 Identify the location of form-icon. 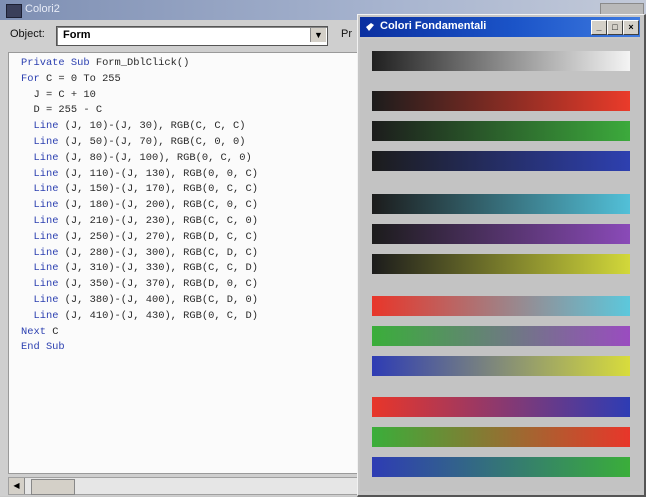
(370, 27).